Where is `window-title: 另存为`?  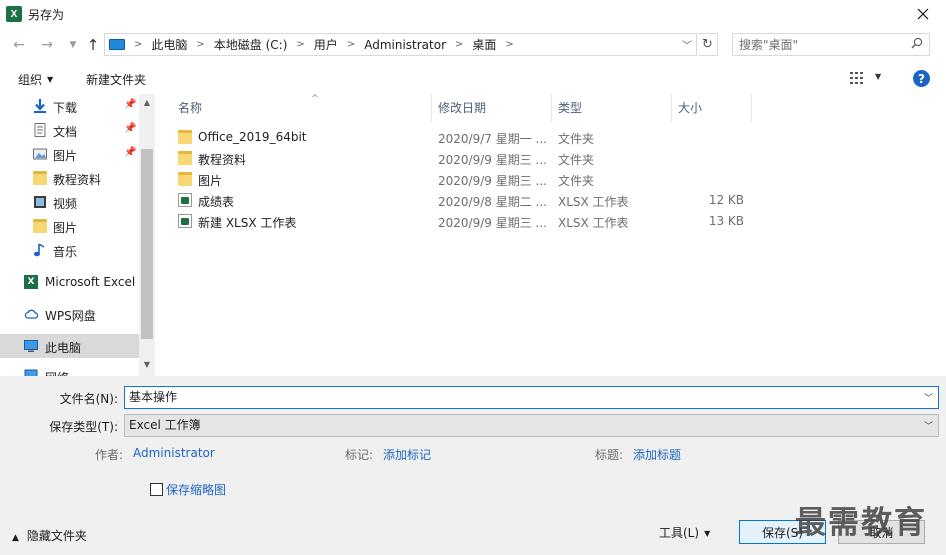 window-title: 另存为 is located at coordinates (46, 15).